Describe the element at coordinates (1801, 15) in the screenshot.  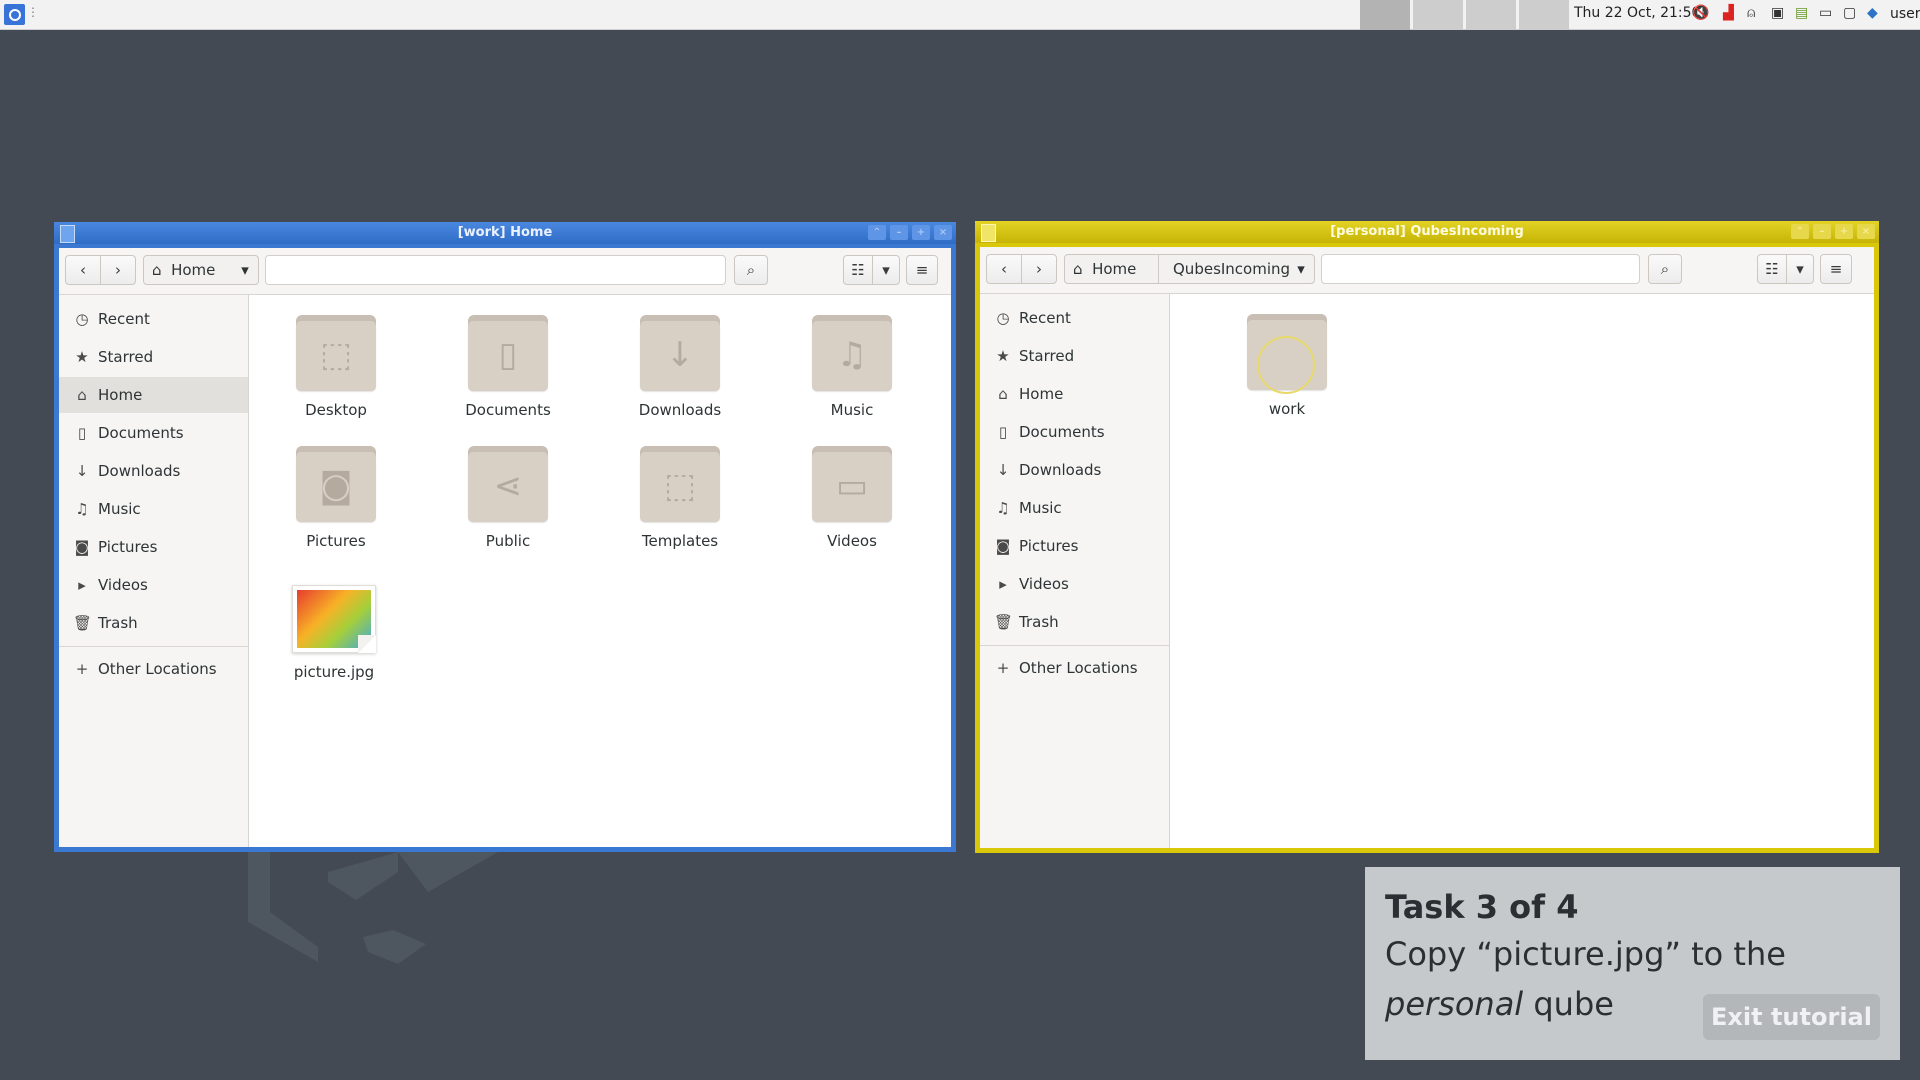
I see `updates-icon: ▤` at that location.